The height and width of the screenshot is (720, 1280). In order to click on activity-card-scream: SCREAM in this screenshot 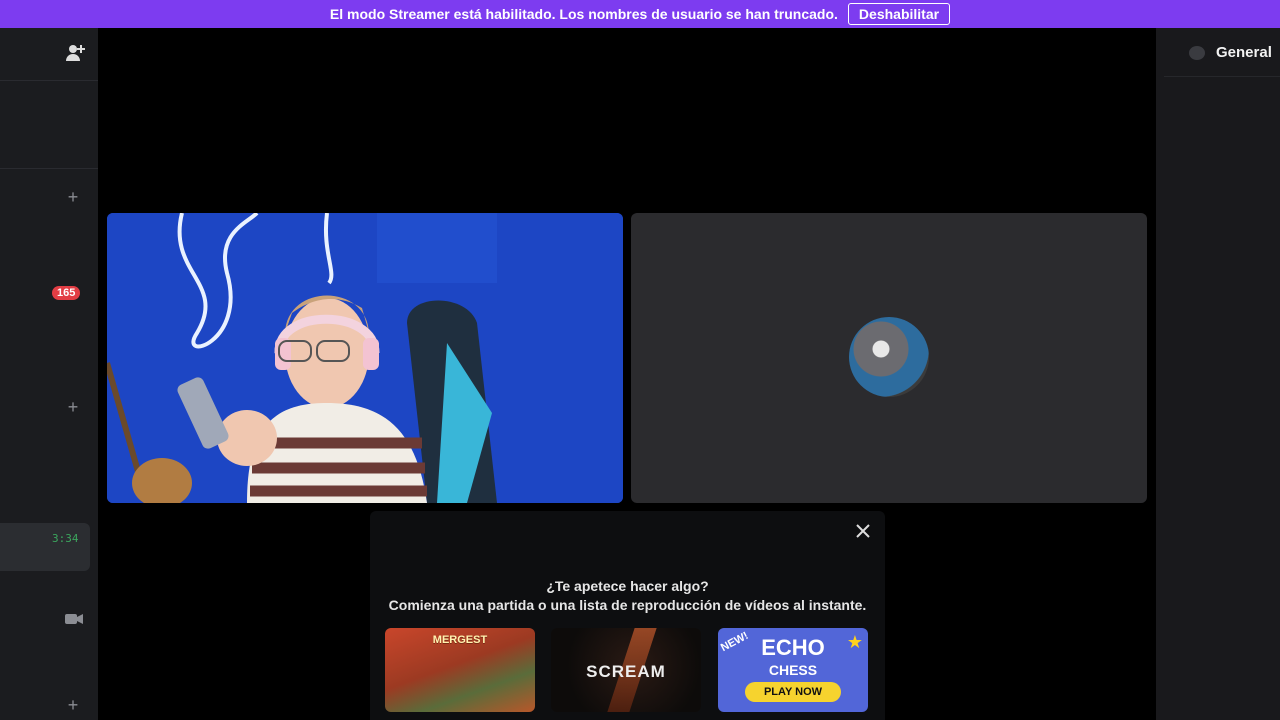, I will do `click(626, 670)`.